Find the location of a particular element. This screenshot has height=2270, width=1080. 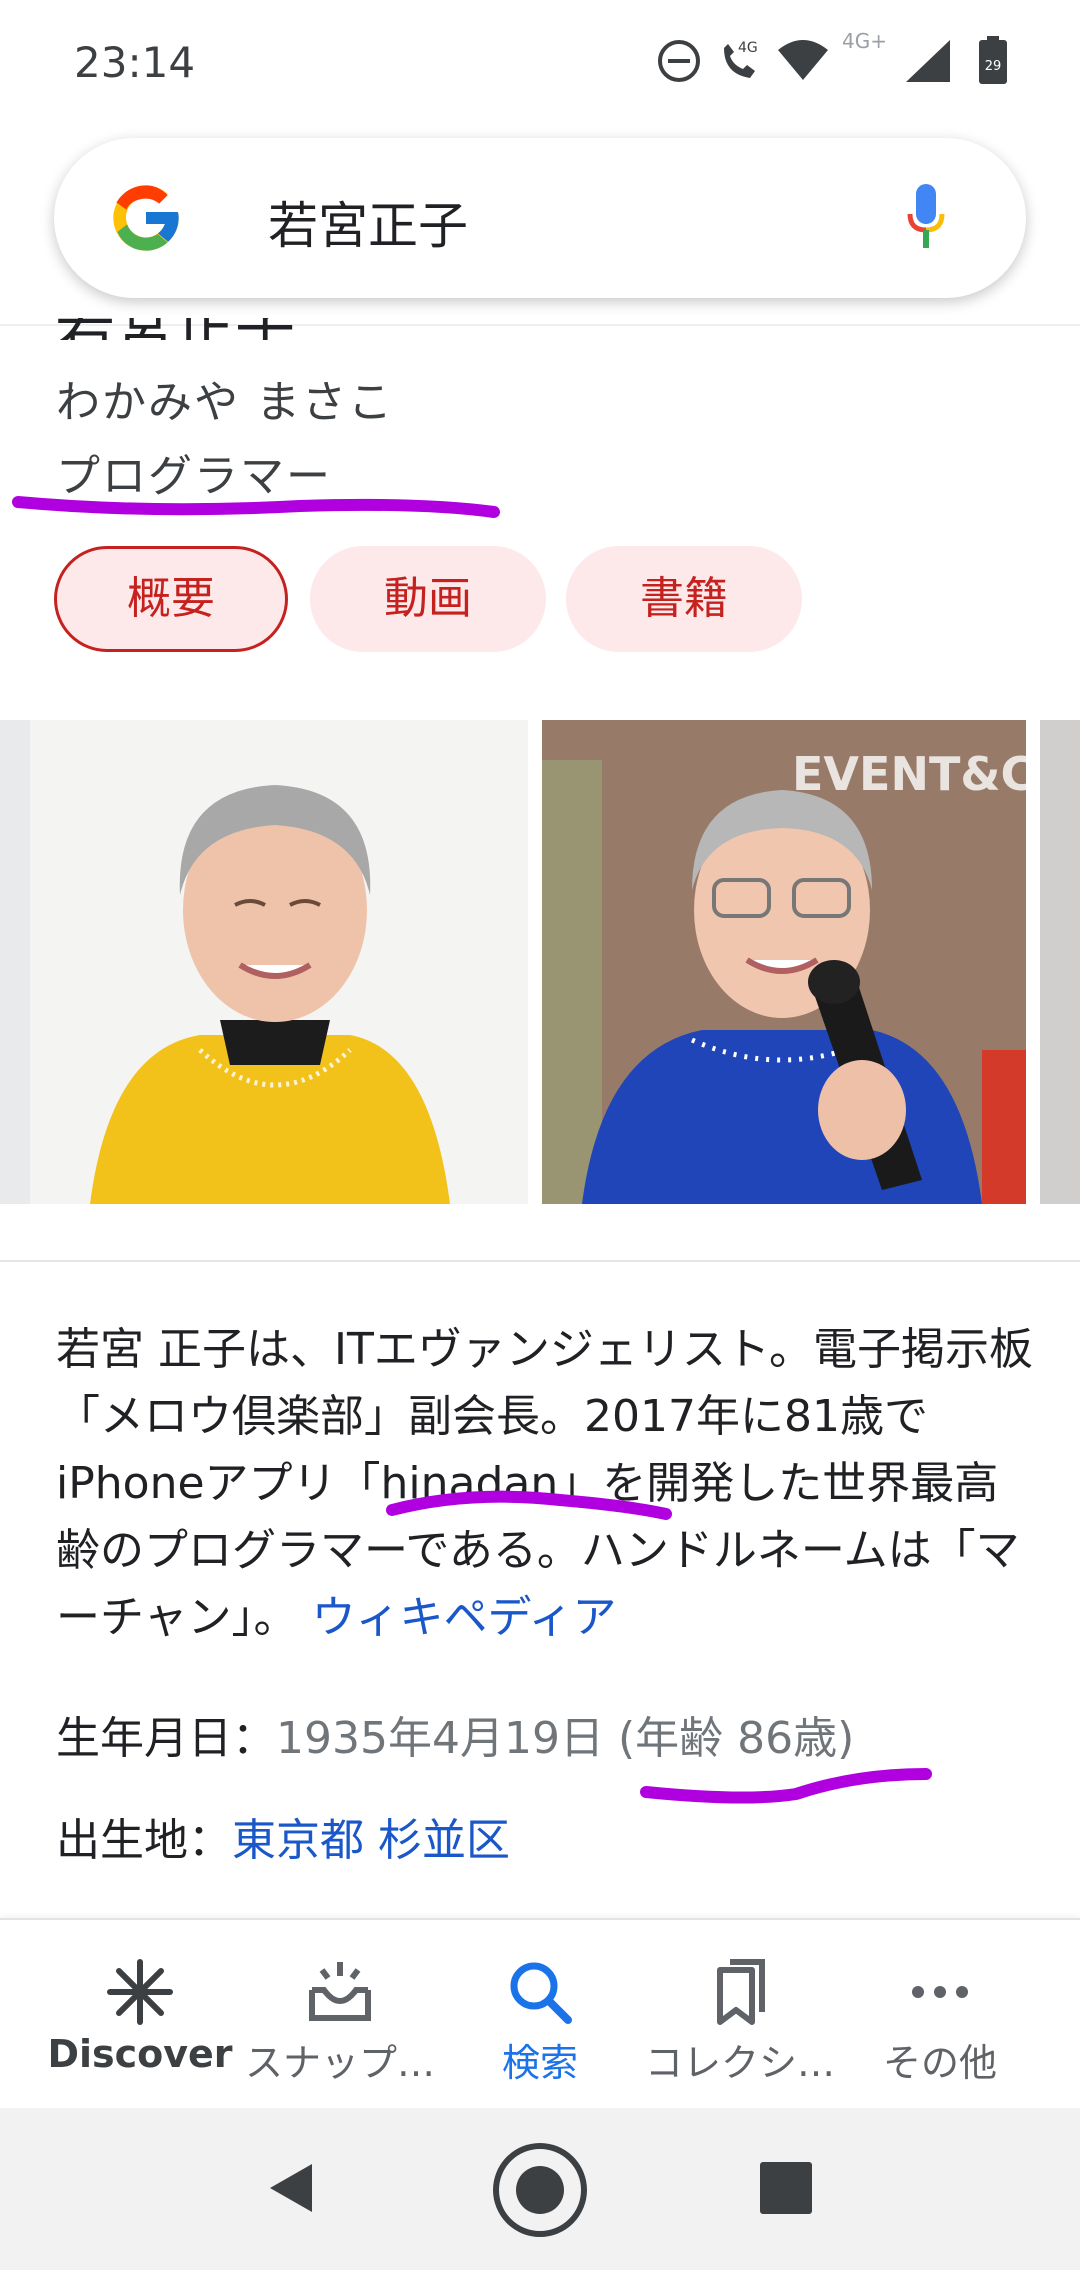

asterisk-icon is located at coordinates (140, 1992).